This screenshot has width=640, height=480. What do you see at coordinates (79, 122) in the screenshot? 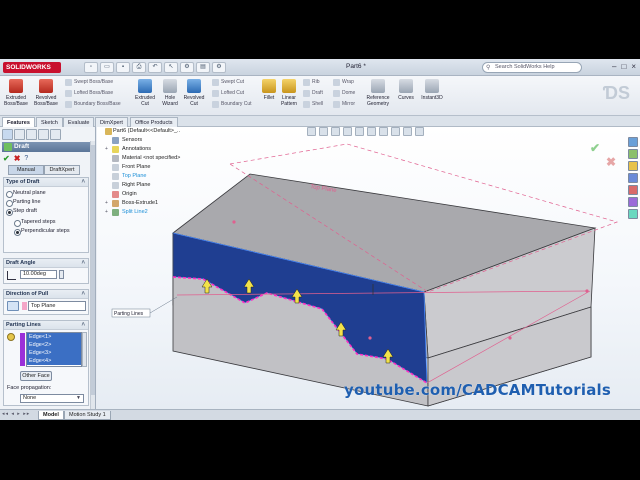
I see `tab-evaluate: Evaluate` at bounding box center [79, 122].